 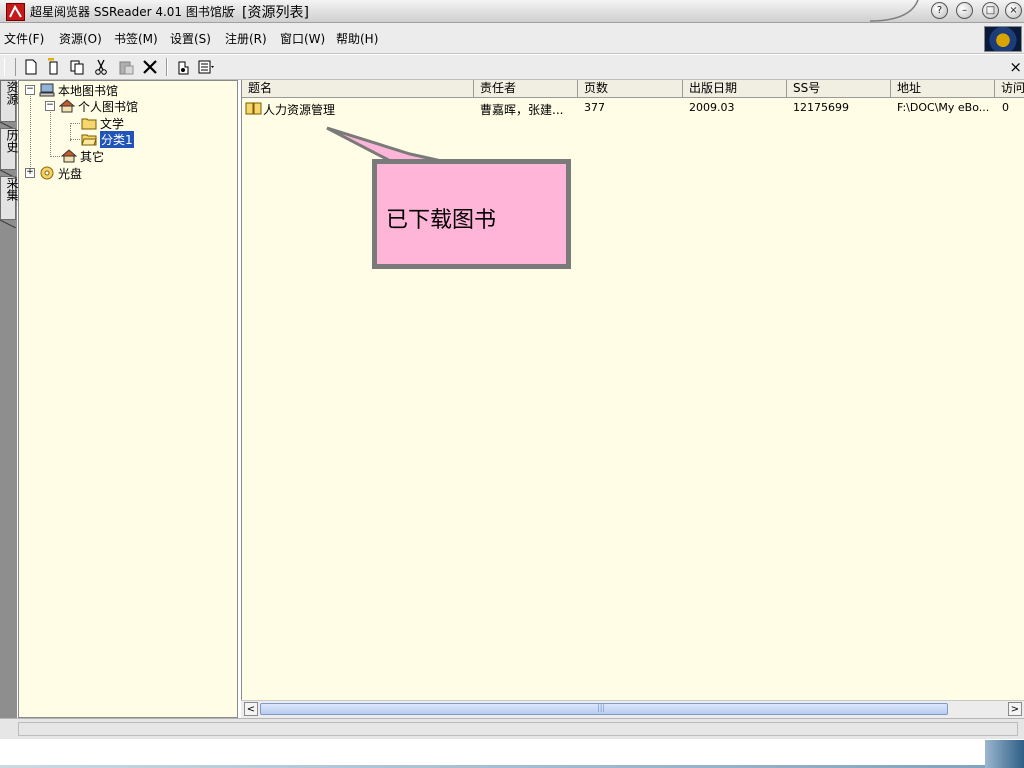 I want to click on scroll-right-arrow: >, so click(x=1015, y=709).